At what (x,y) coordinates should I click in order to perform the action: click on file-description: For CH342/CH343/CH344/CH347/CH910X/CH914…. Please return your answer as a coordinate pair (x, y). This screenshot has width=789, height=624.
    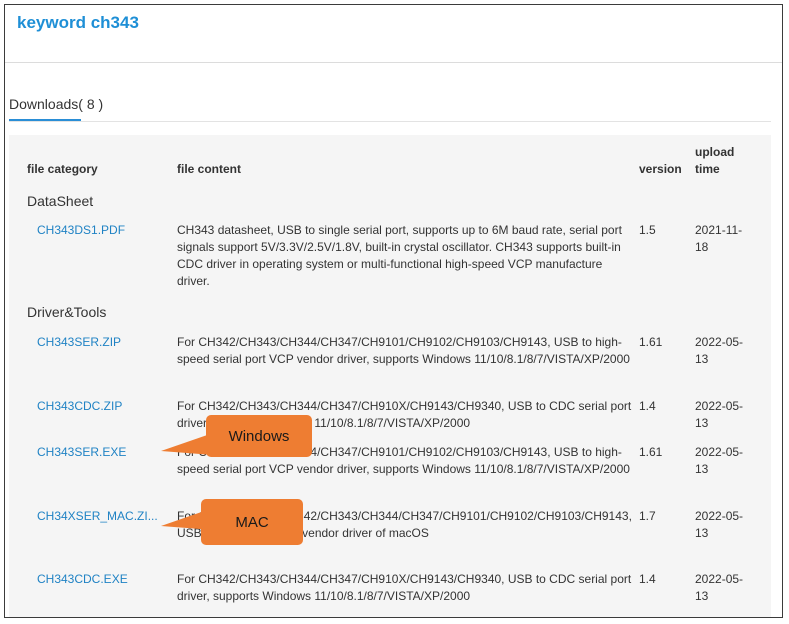
    Looking at the image, I should click on (404, 587).